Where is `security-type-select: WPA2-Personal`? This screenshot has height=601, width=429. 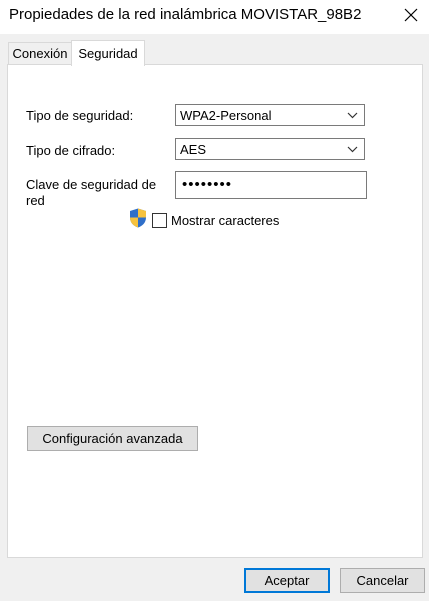
security-type-select: WPA2-Personal is located at coordinates (270, 115).